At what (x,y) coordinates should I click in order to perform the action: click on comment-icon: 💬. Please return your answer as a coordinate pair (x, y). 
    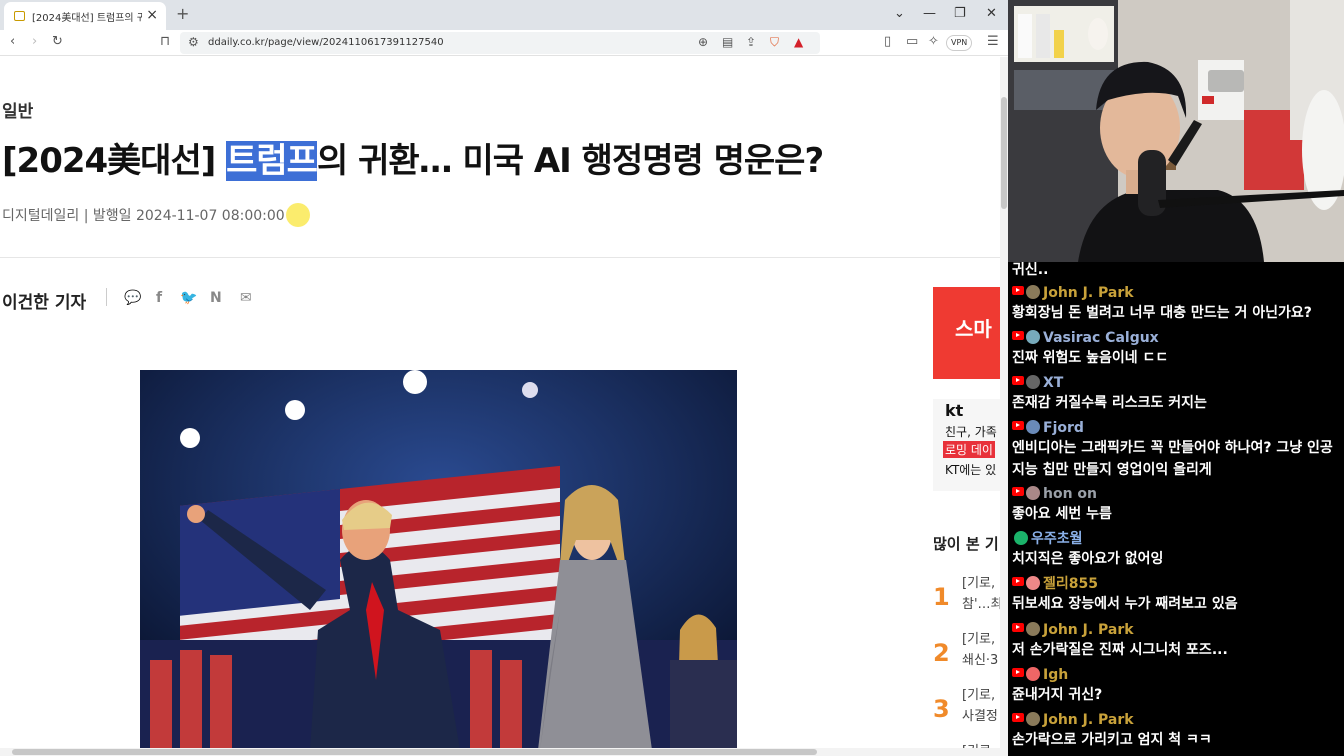
    Looking at the image, I should click on (132, 298).